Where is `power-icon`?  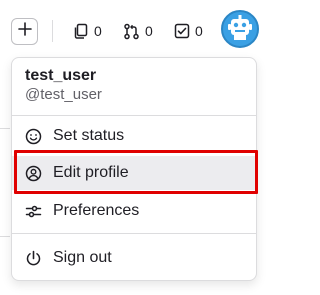
power-icon is located at coordinates (33, 258).